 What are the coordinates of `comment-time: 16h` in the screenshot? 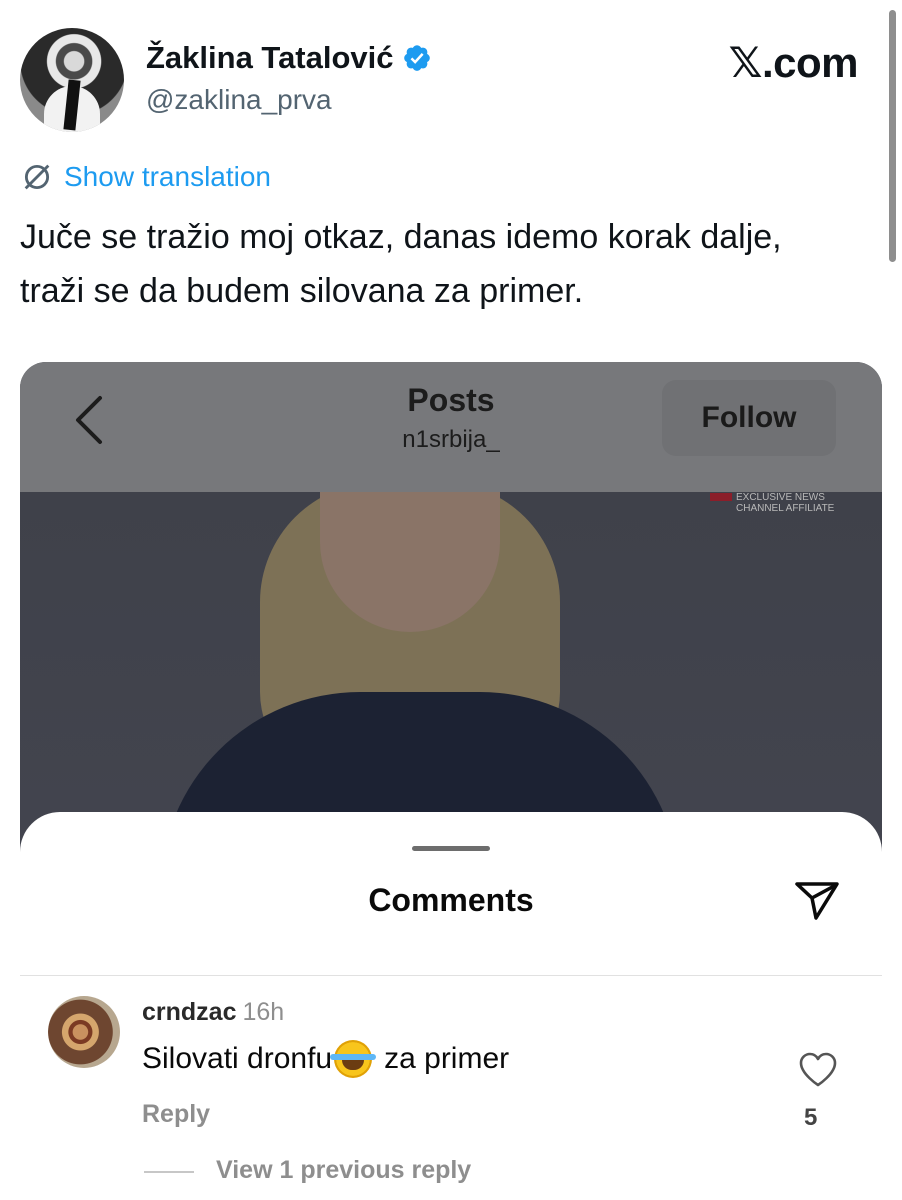 It's located at (263, 1012).